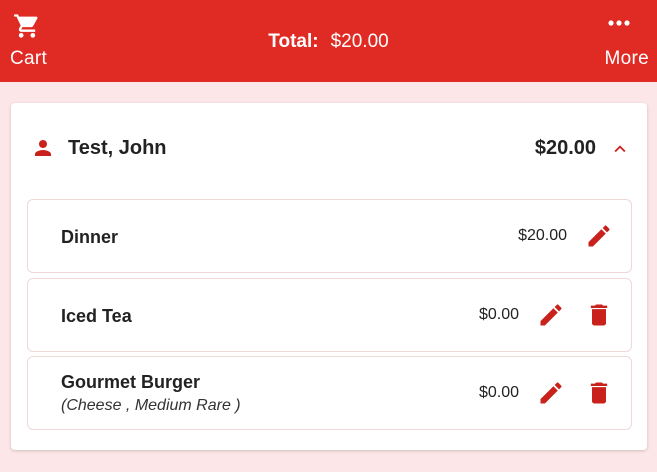 This screenshot has width=657, height=472. I want to click on item-price: $20.00, so click(542, 235).